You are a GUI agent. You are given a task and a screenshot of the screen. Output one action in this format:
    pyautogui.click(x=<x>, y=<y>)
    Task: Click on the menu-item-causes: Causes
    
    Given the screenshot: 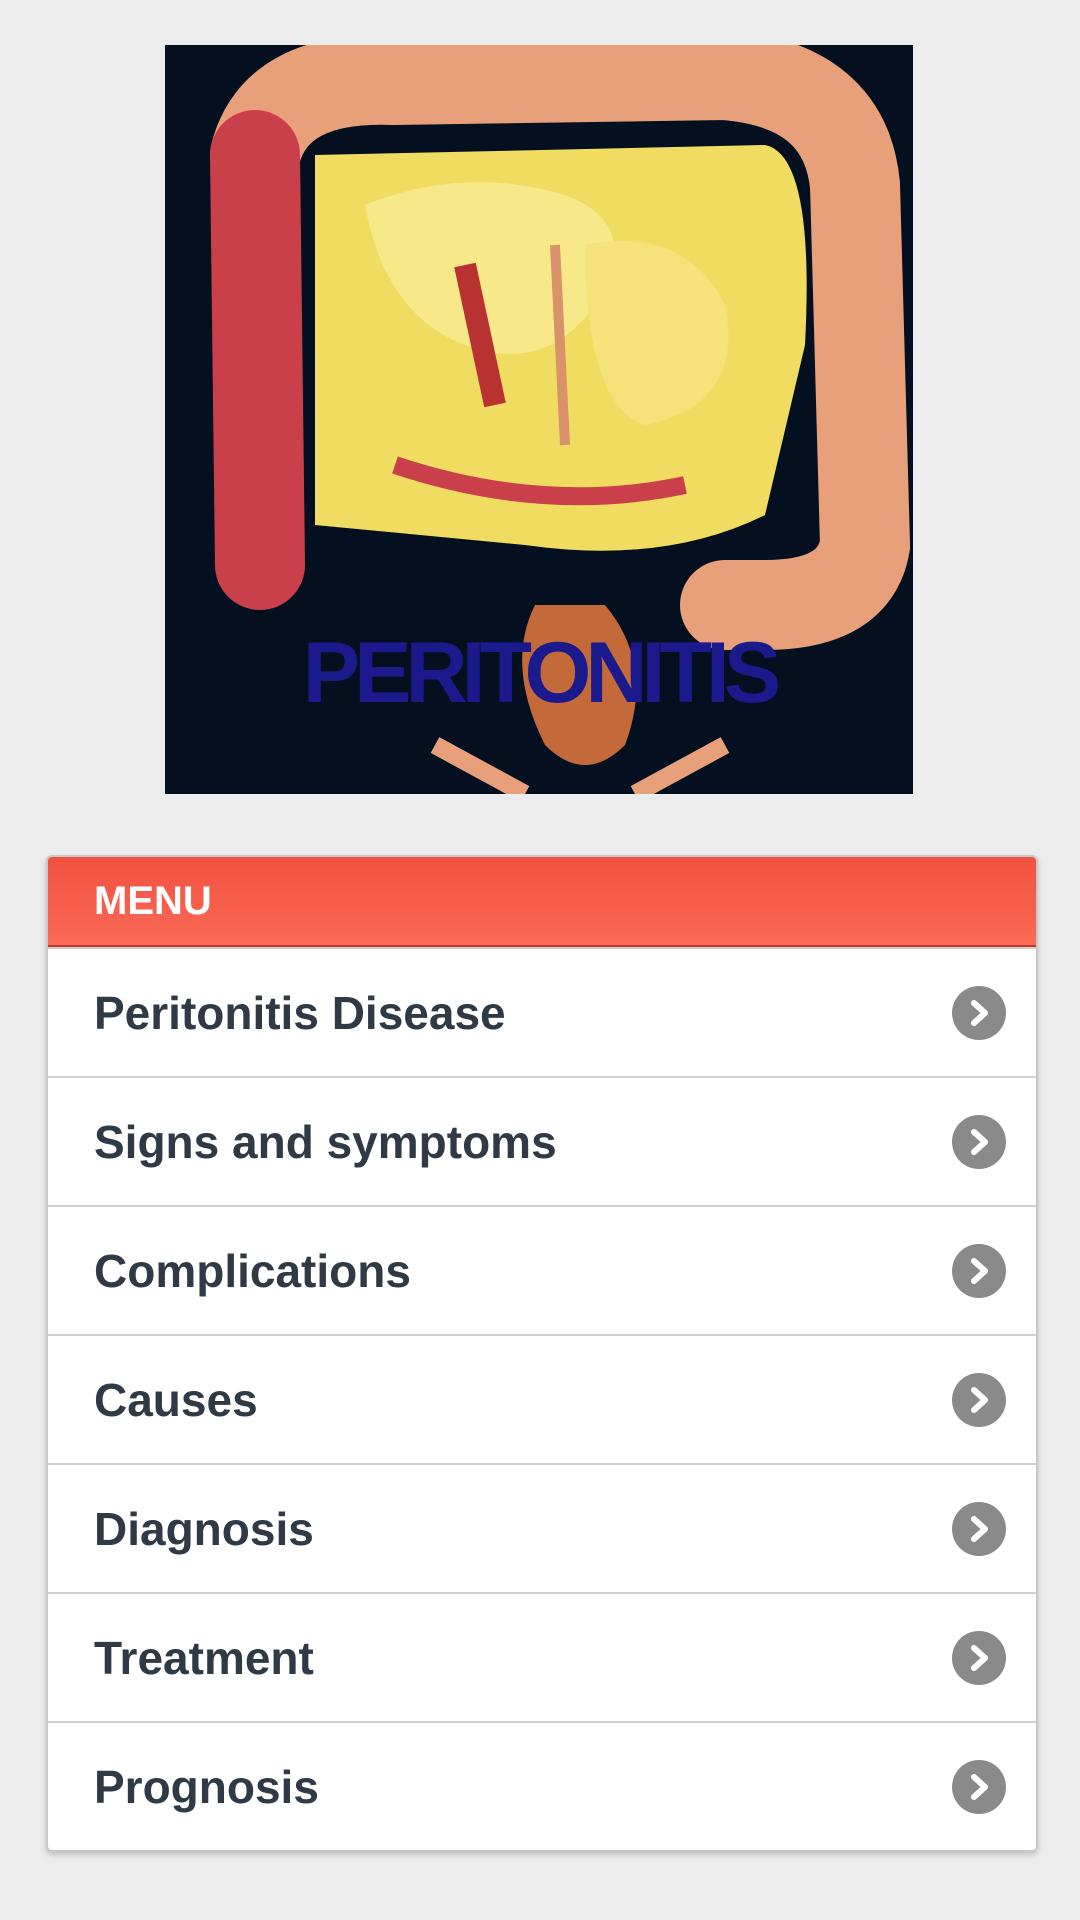 What is the action you would take?
    pyautogui.click(x=542, y=1398)
    